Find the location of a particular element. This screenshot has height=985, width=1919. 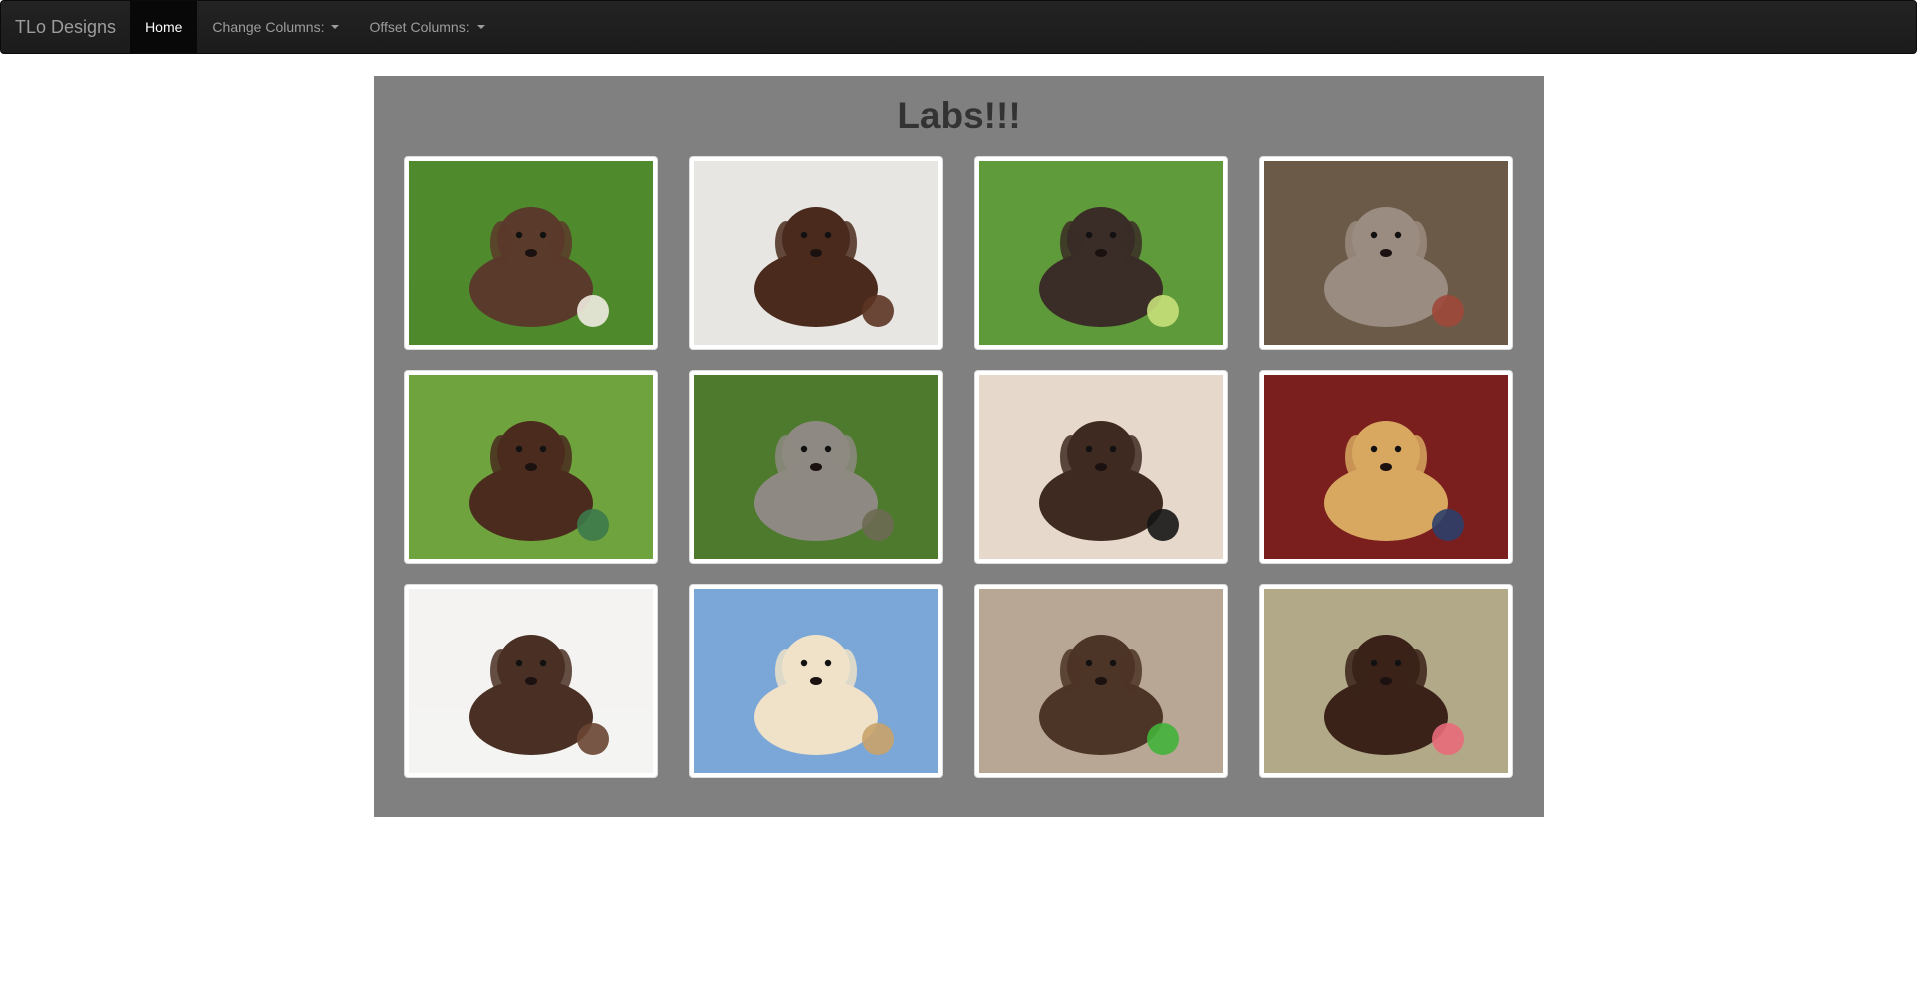

thumbnail-chocolate-lab-lying-on-dry-grass is located at coordinates (1386, 681).